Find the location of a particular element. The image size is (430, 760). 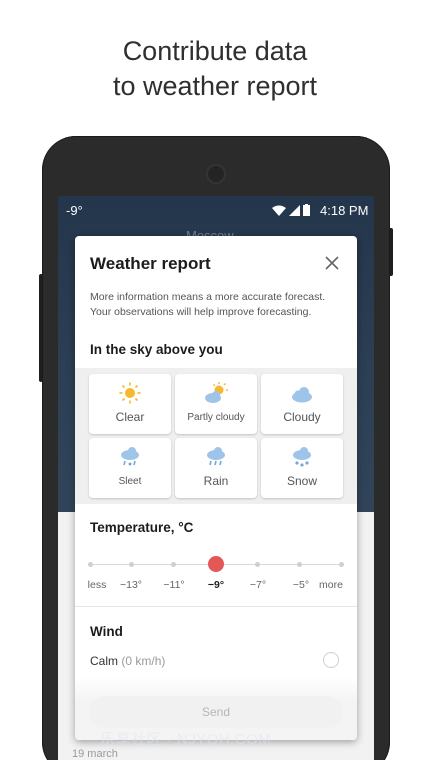

temperature-slider-thumb is located at coordinates (216, 564).